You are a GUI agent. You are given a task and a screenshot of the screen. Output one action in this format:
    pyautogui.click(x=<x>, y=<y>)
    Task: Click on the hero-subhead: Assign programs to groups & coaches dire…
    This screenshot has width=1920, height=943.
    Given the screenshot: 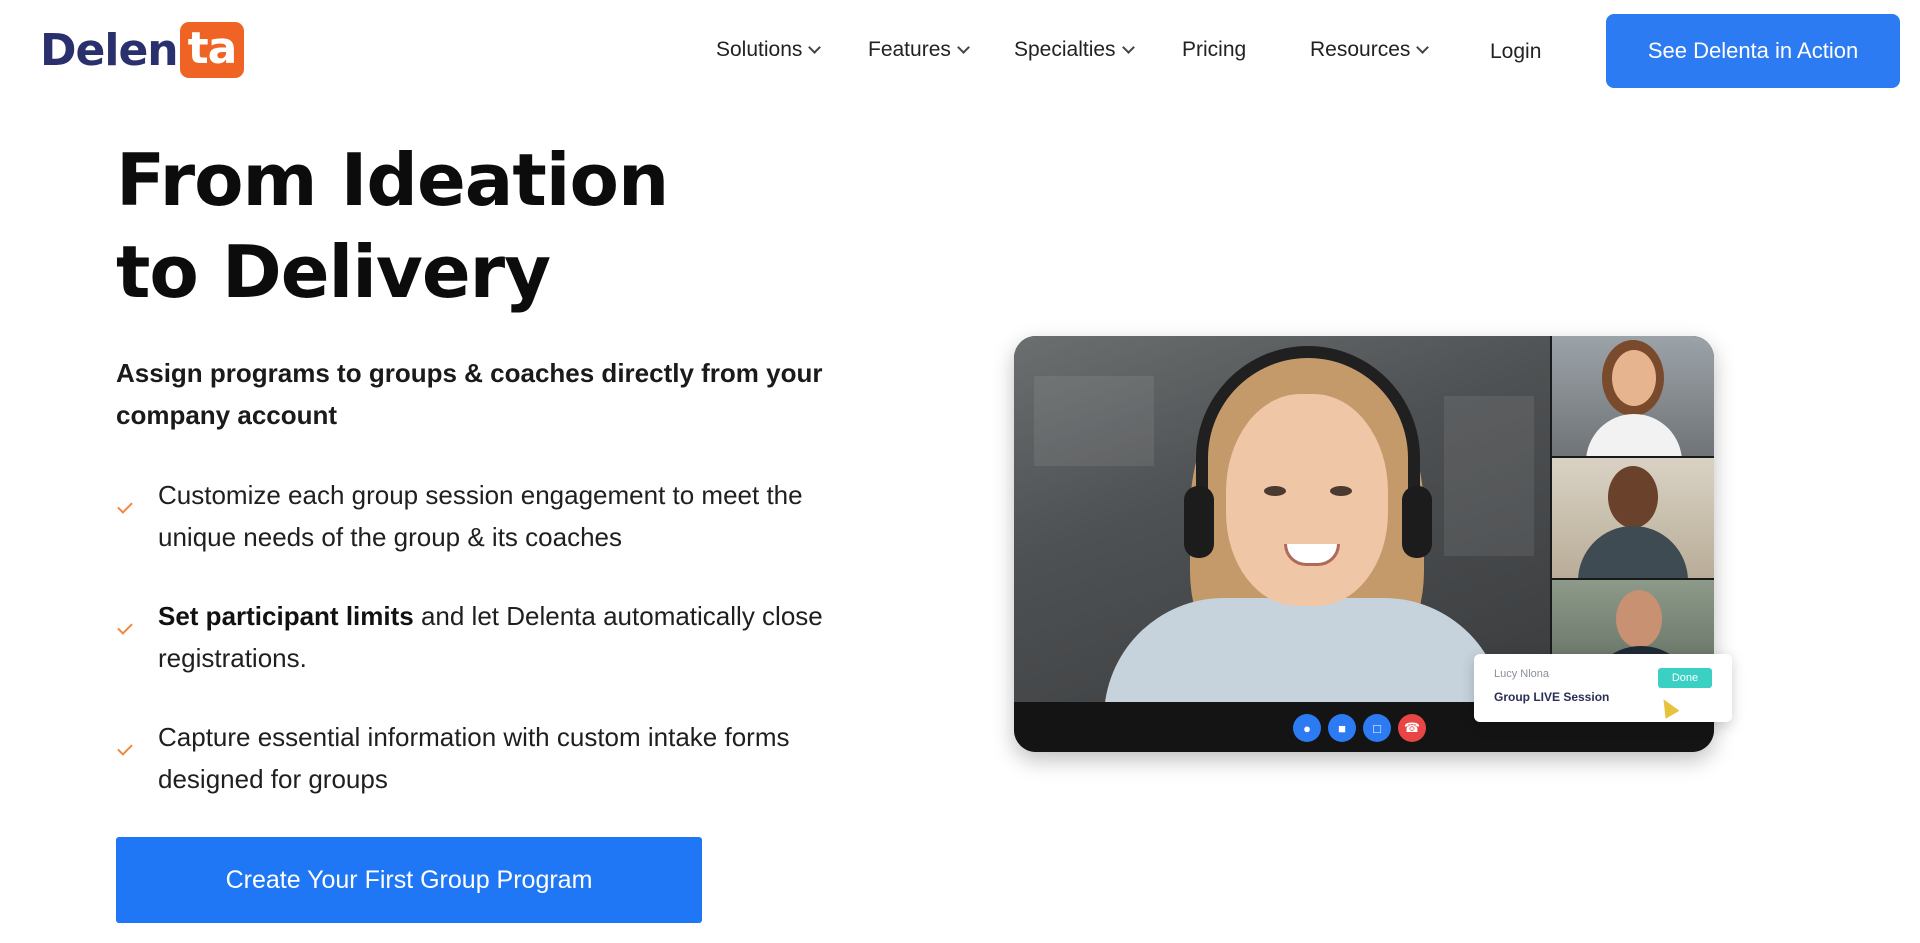 What is the action you would take?
    pyautogui.click(x=469, y=394)
    